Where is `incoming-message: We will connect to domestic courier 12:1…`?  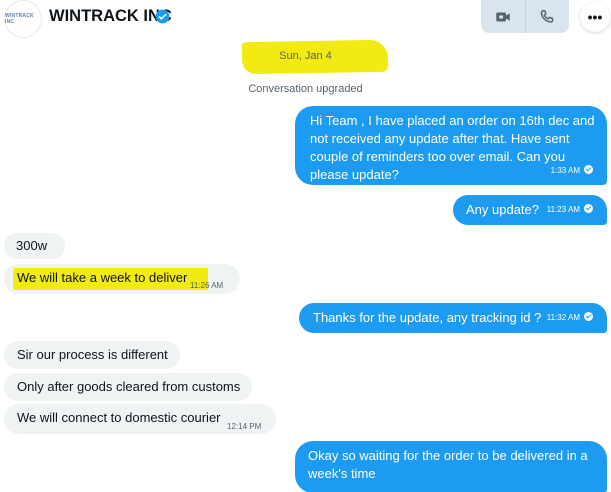 incoming-message: We will connect to domestic courier 12:1… is located at coordinates (140, 419).